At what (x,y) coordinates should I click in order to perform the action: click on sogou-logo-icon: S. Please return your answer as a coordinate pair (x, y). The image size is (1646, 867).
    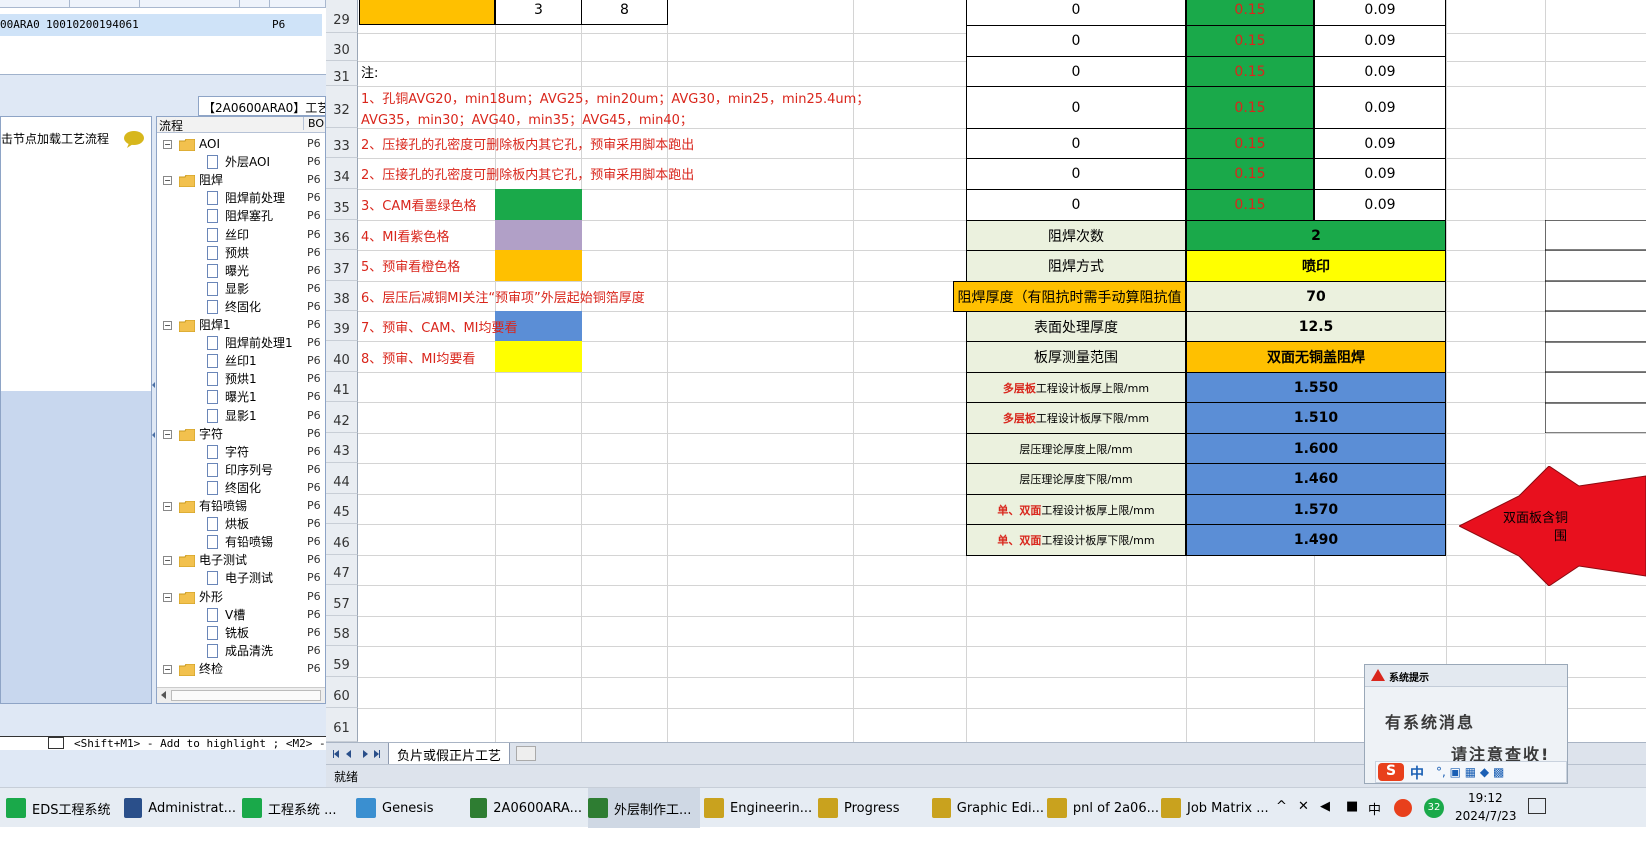
    Looking at the image, I should click on (1391, 772).